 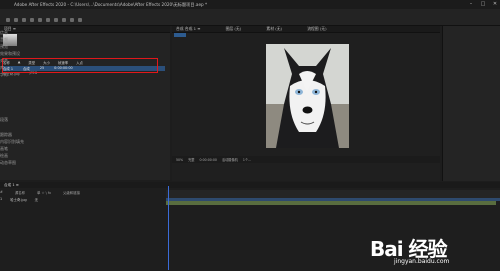 I want to click on right-panels, so click(x=471, y=103).